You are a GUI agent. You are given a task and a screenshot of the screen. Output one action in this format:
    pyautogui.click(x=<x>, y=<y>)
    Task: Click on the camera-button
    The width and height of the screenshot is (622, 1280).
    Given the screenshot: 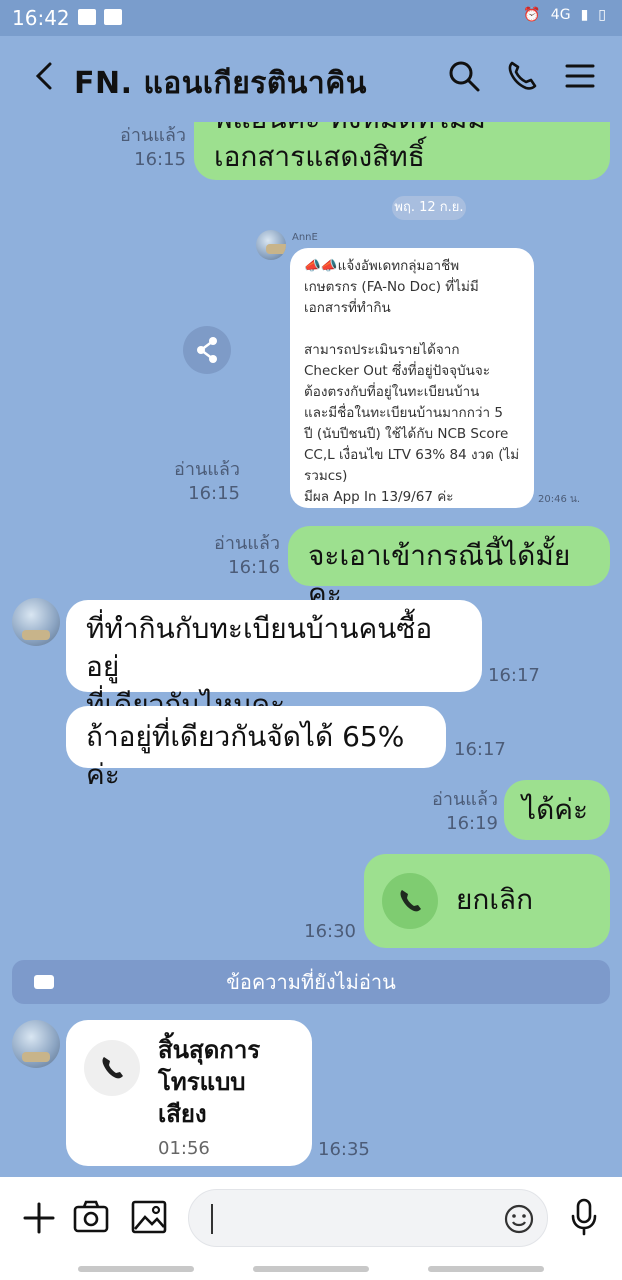 What is the action you would take?
    pyautogui.click(x=91, y=1217)
    